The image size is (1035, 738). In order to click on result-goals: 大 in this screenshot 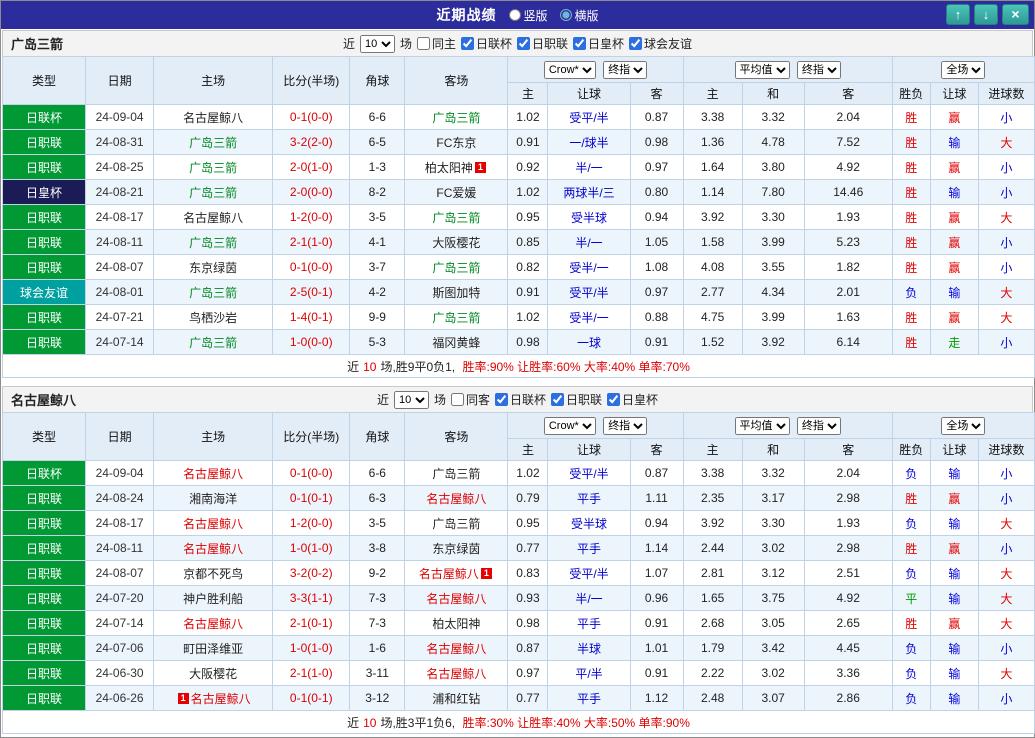, I will do `click(1006, 673)`.